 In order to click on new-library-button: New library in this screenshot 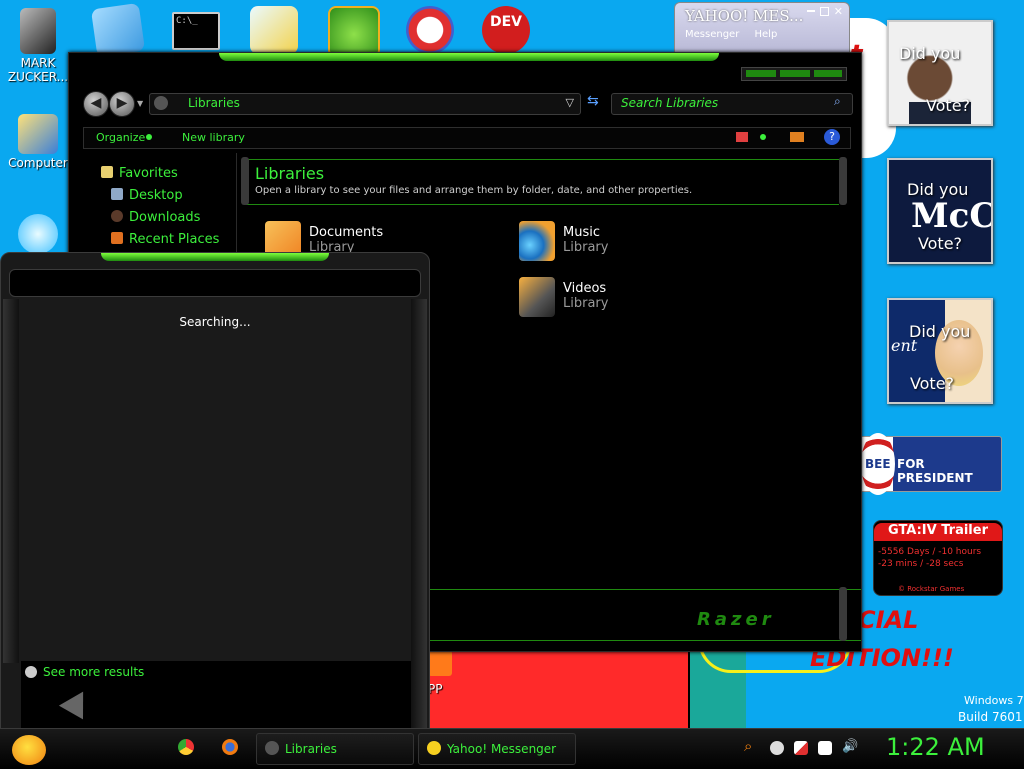, I will do `click(213, 137)`.